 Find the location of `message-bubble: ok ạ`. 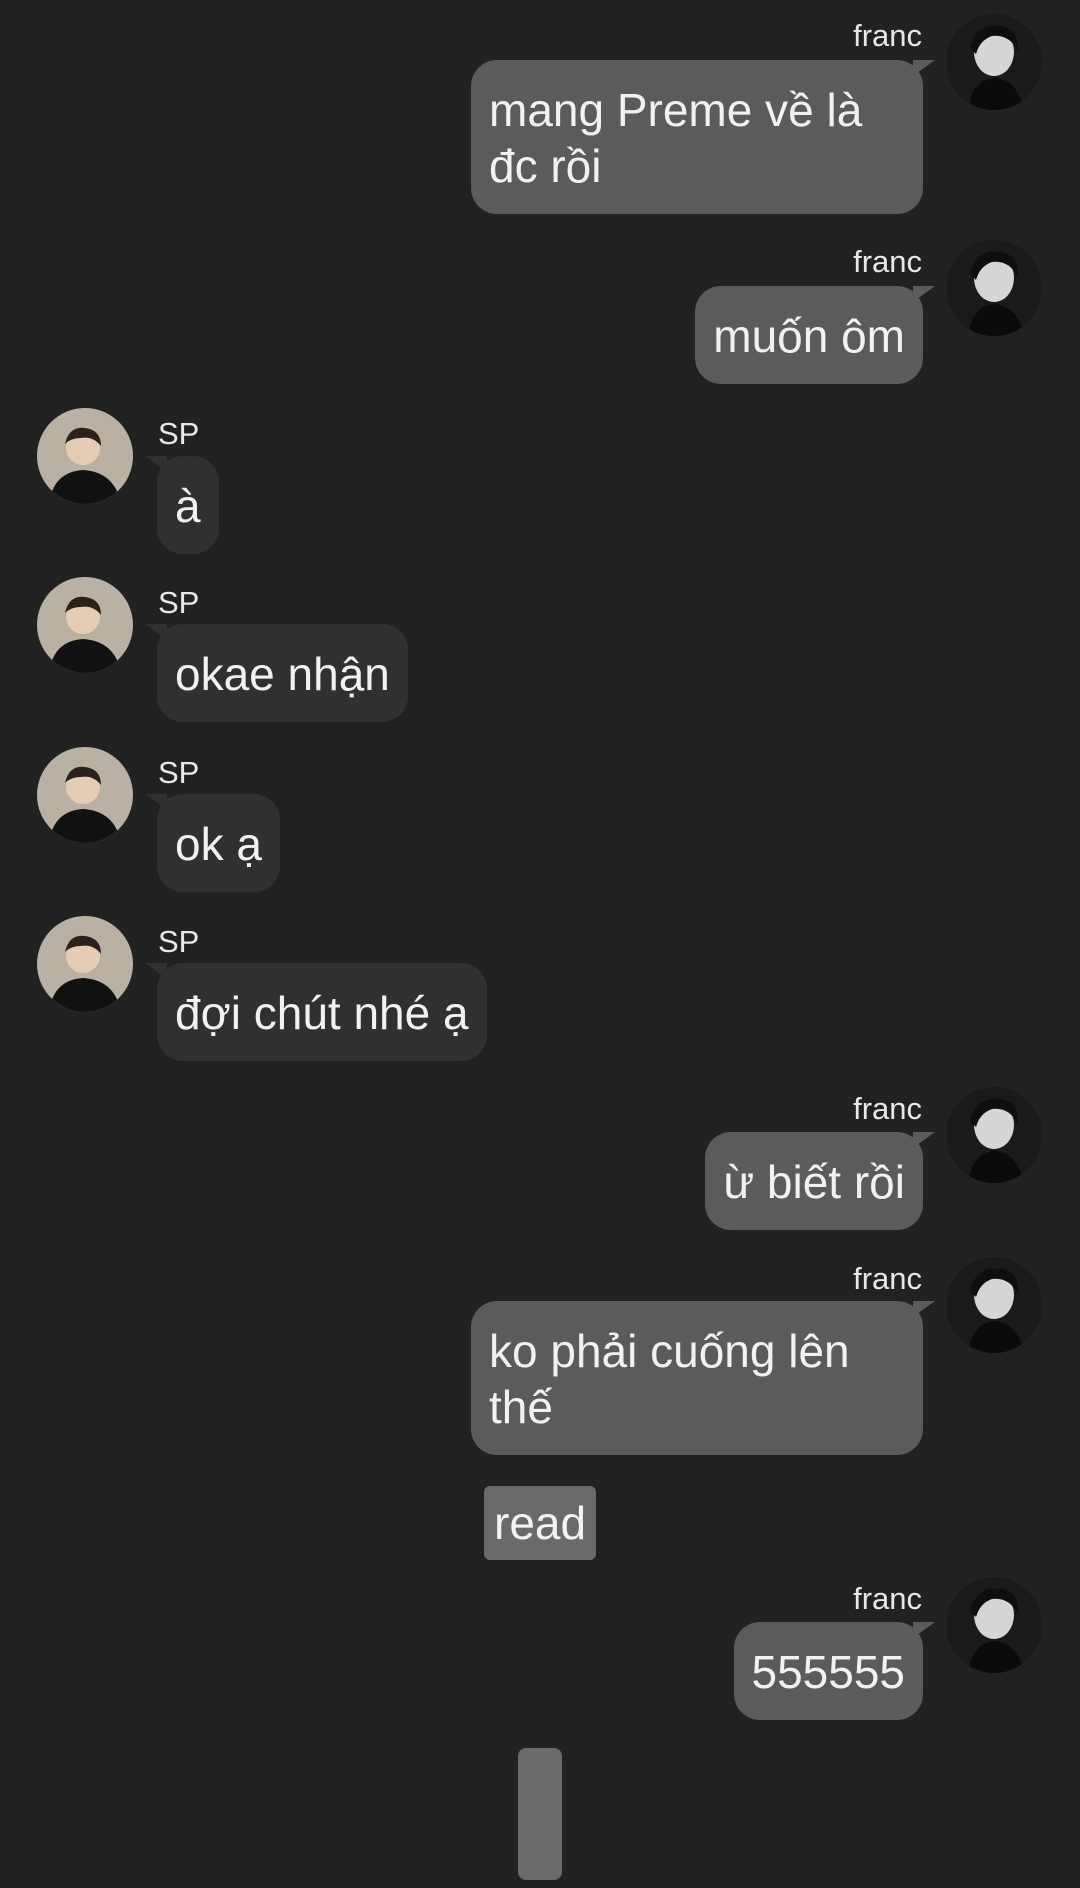

message-bubble: ok ạ is located at coordinates (212, 843).